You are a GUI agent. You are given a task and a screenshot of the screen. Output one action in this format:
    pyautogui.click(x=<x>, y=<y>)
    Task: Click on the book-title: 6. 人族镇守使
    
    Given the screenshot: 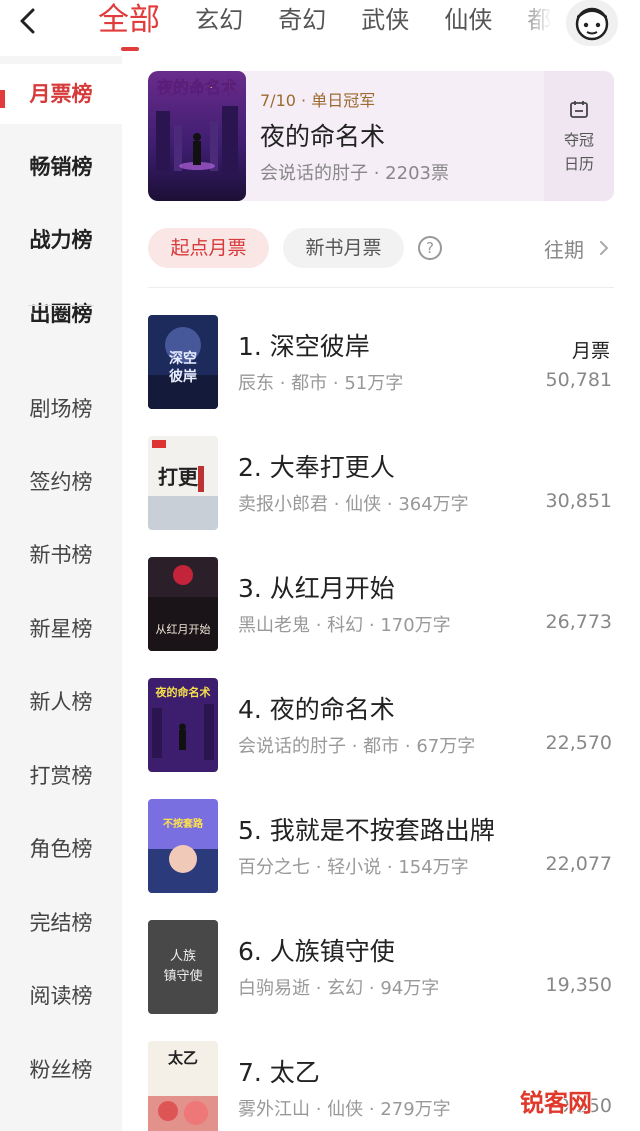 What is the action you would take?
    pyautogui.click(x=316, y=950)
    